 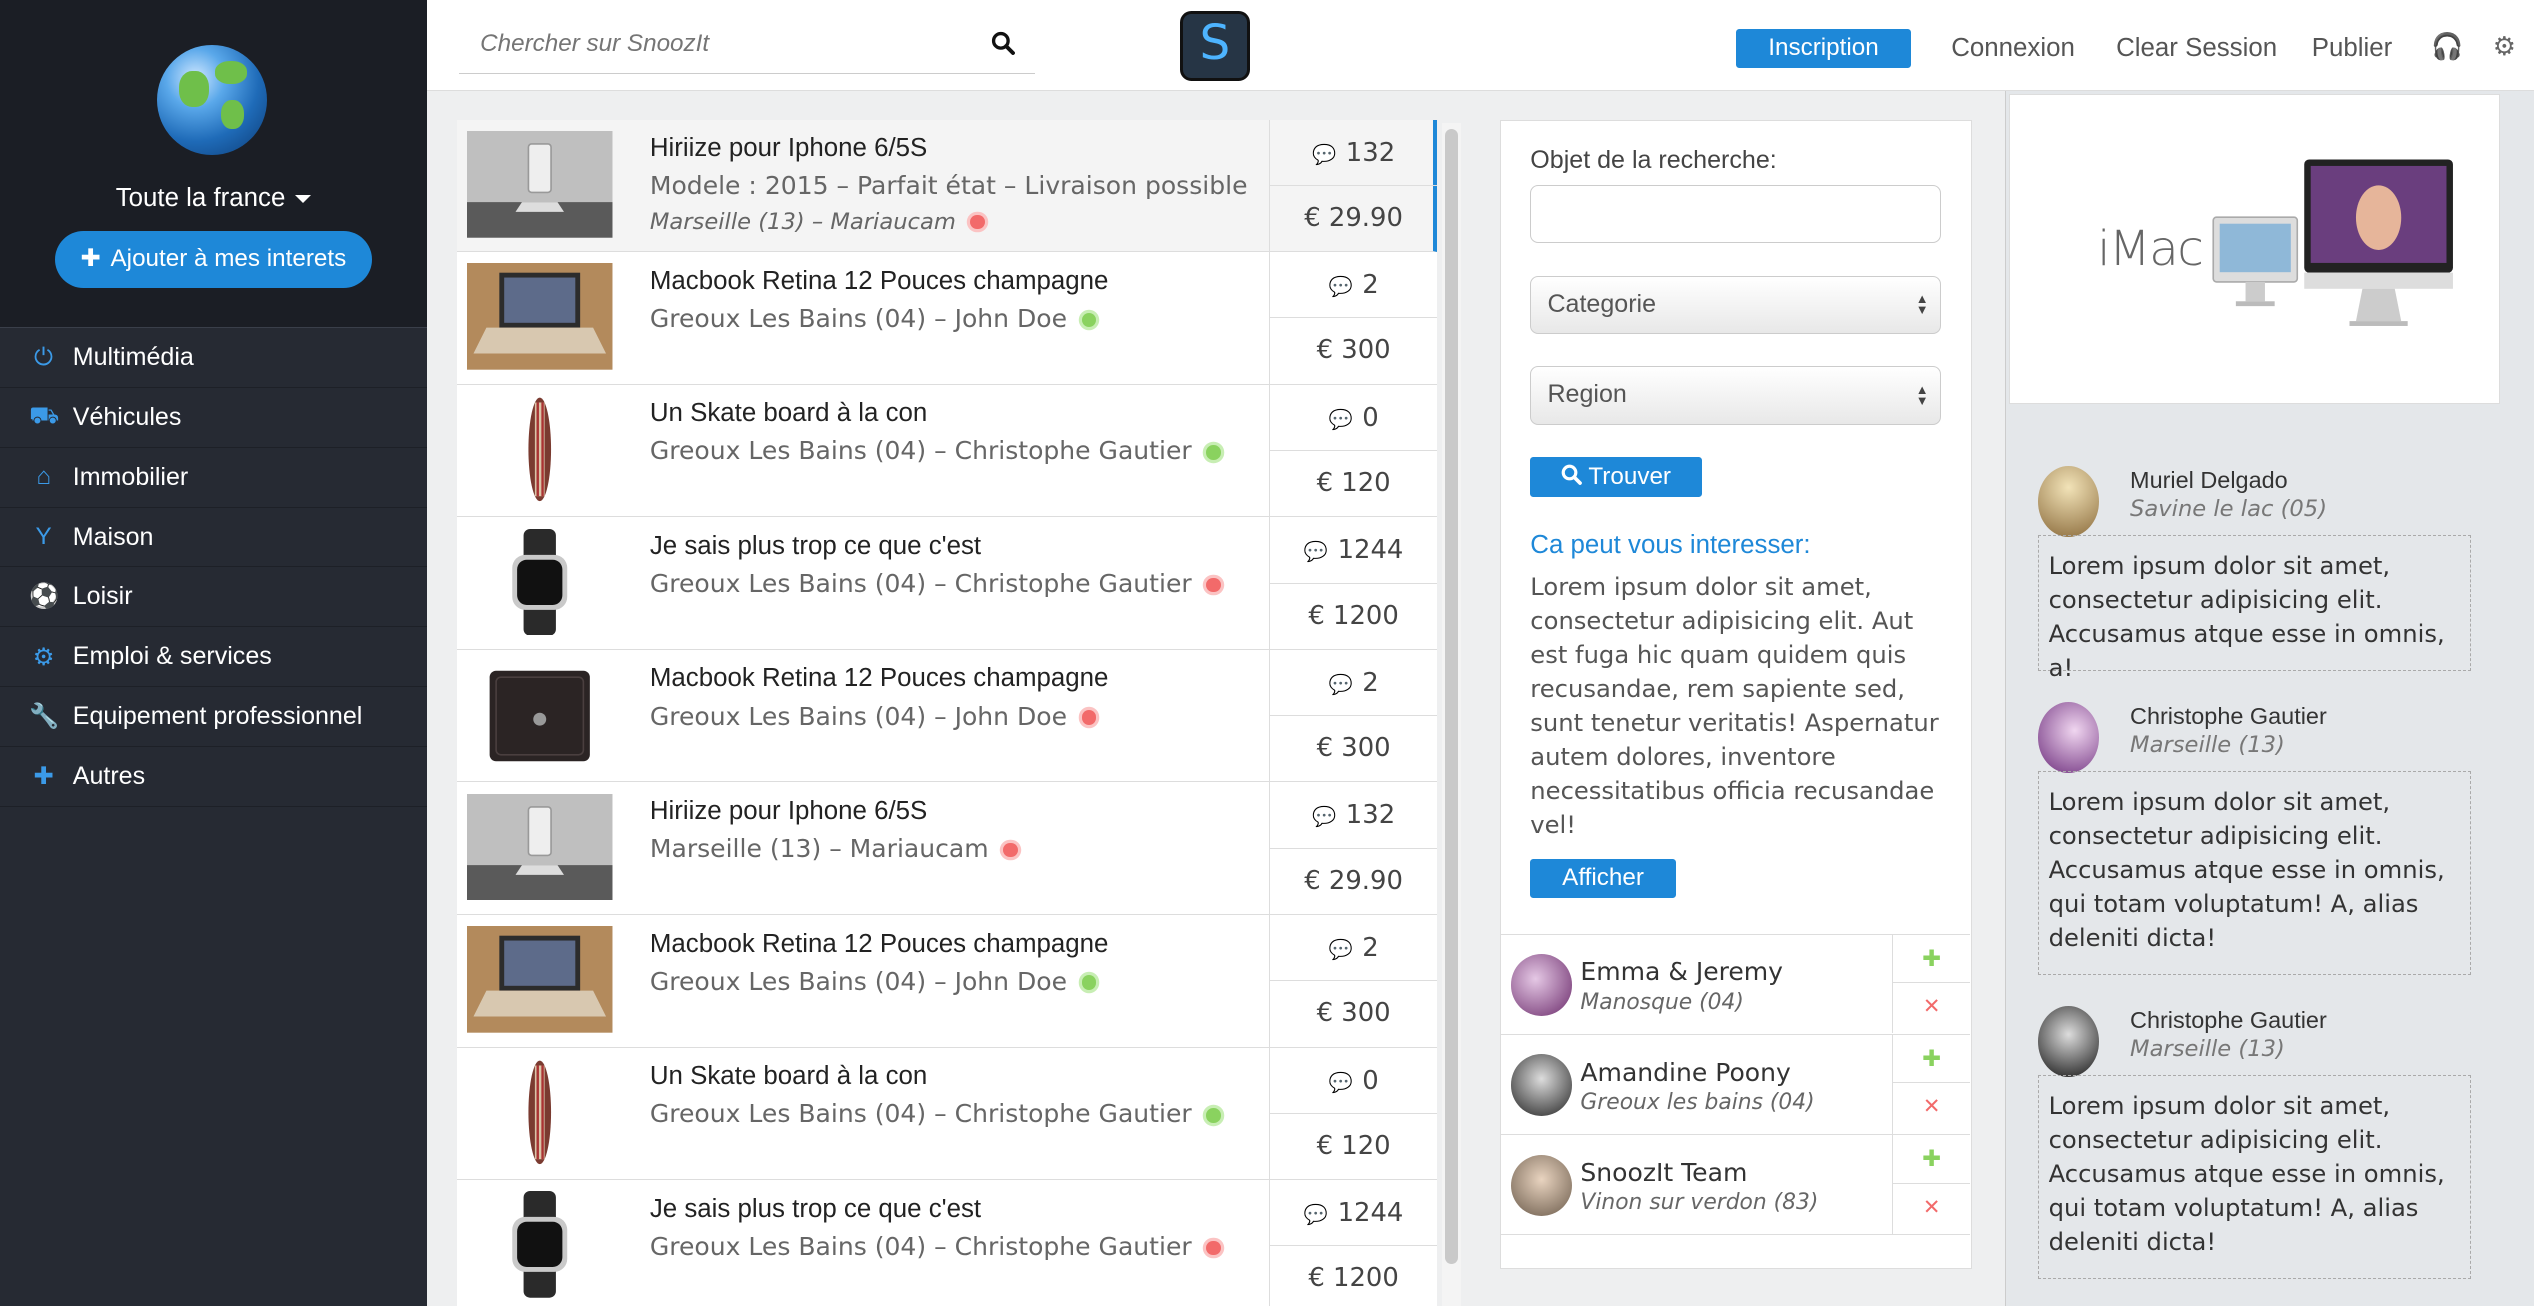 I want to click on scrollbar-thumb, so click(x=1452, y=697).